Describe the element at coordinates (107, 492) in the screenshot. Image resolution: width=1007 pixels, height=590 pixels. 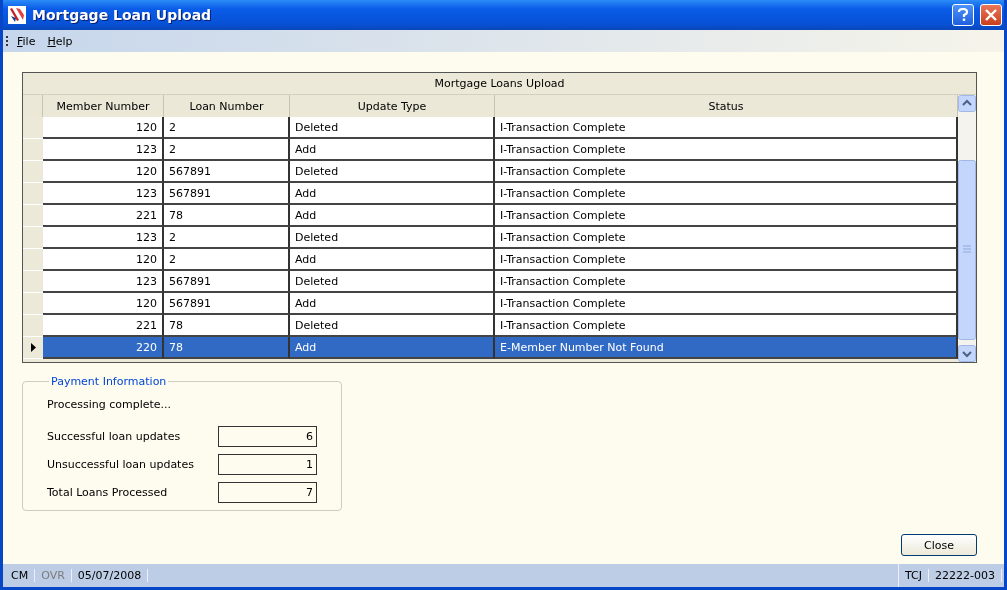
I see `field-label: Total Loans Processed` at that location.